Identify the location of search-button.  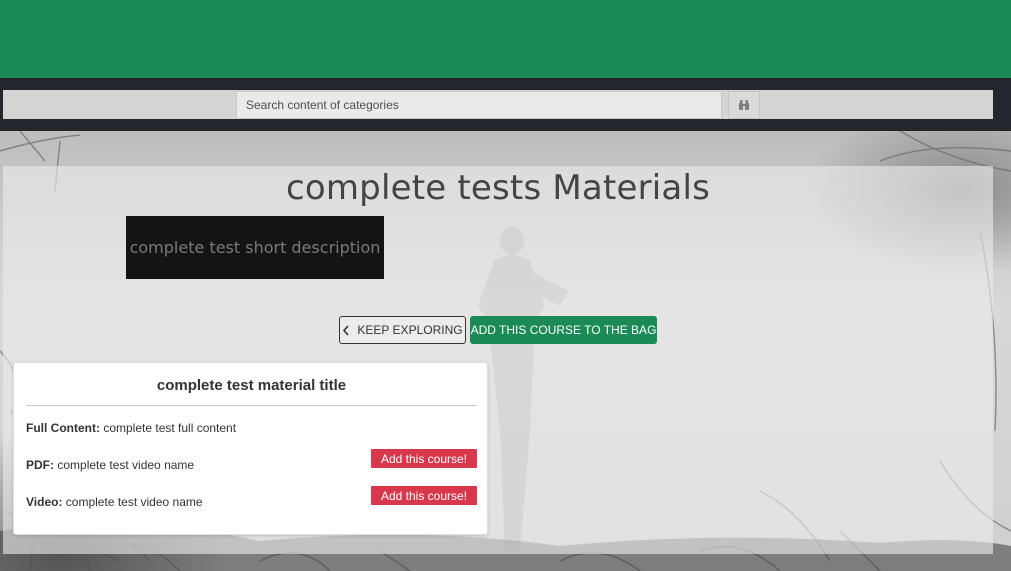
(744, 105).